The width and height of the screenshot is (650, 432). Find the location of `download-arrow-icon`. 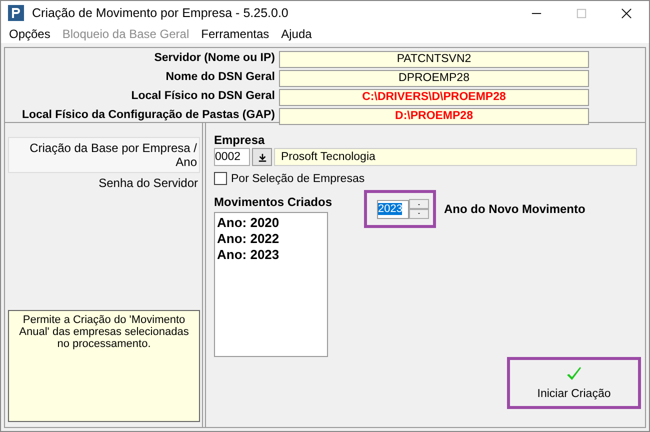

download-arrow-icon is located at coordinates (262, 157).